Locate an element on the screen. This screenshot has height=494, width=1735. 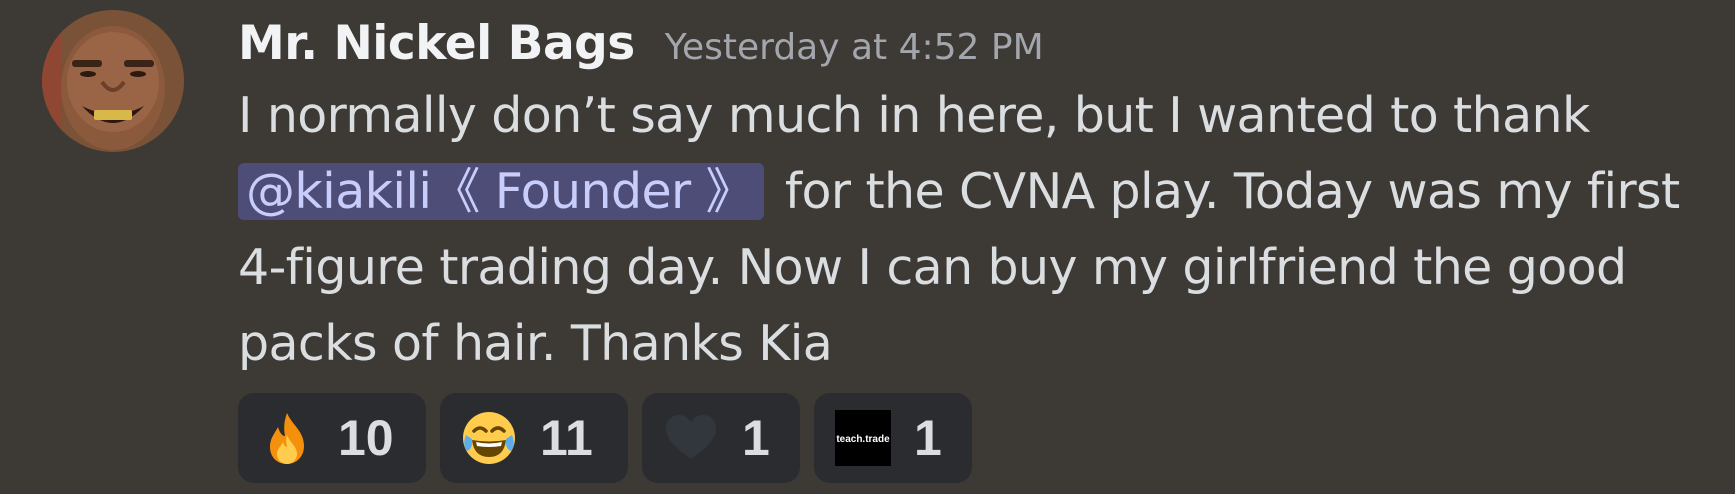
avatar is located at coordinates (113, 81).